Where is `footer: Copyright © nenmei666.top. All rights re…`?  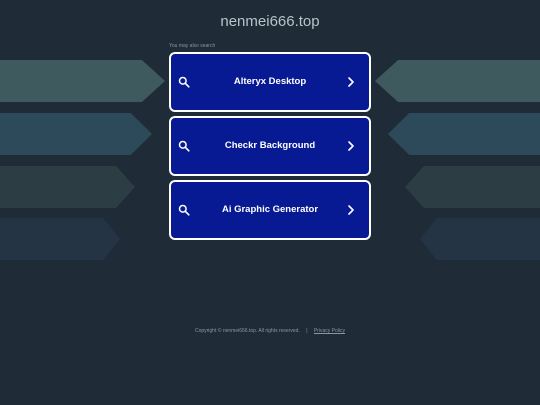 footer: Copyright © nenmei666.top. All rights re… is located at coordinates (270, 331).